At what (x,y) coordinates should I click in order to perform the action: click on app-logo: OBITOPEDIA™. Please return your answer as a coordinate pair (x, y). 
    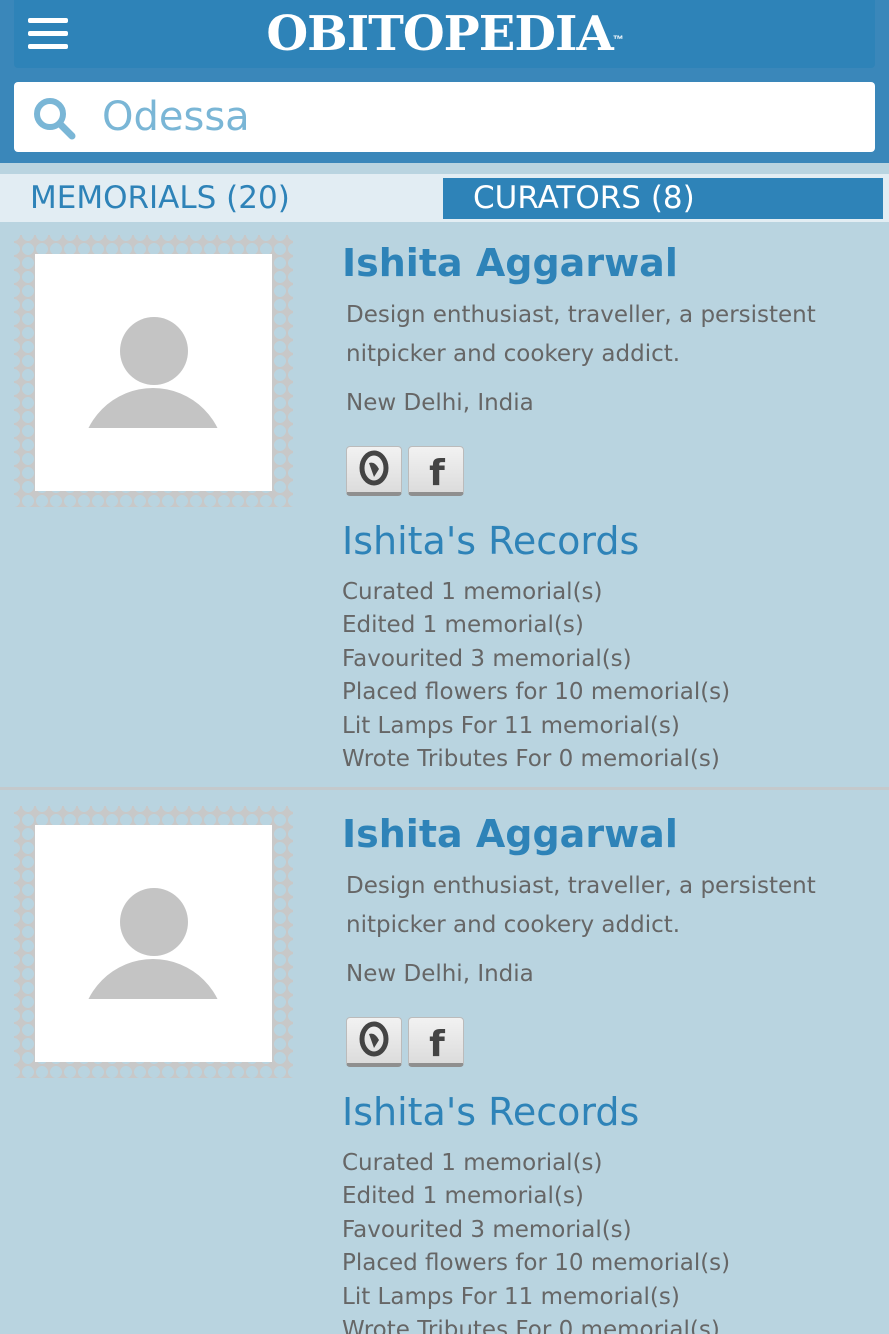
    Looking at the image, I should click on (444, 34).